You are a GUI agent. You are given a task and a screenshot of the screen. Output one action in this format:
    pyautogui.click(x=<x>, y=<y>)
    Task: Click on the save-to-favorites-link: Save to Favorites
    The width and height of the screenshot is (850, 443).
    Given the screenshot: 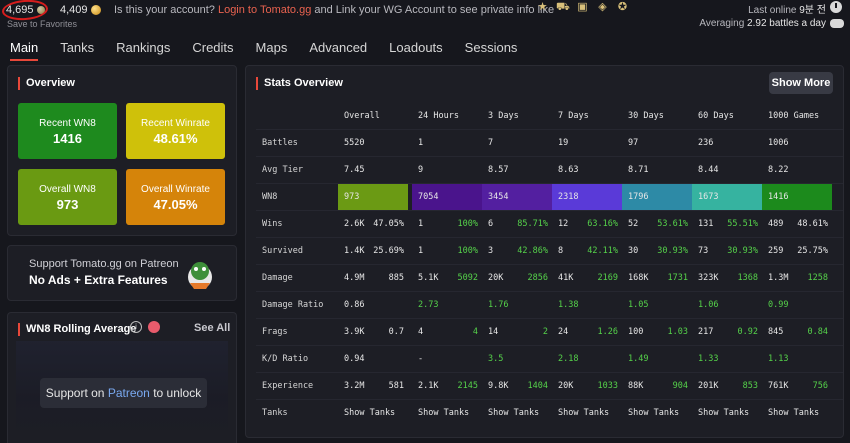 What is the action you would take?
    pyautogui.click(x=42, y=24)
    